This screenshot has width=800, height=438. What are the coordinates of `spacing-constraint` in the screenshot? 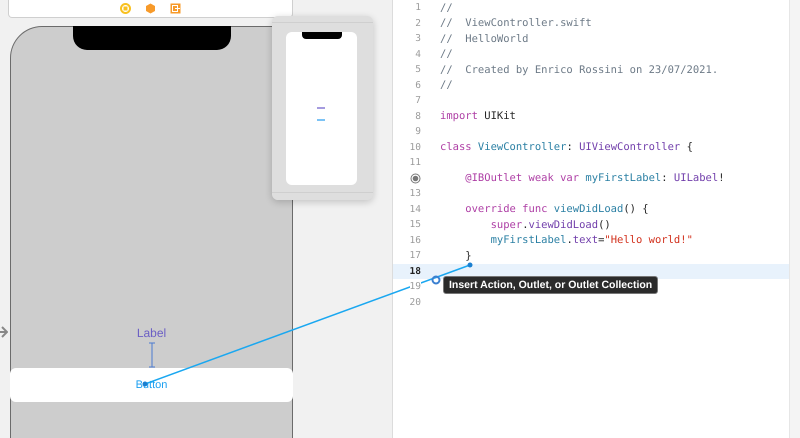 It's located at (152, 355).